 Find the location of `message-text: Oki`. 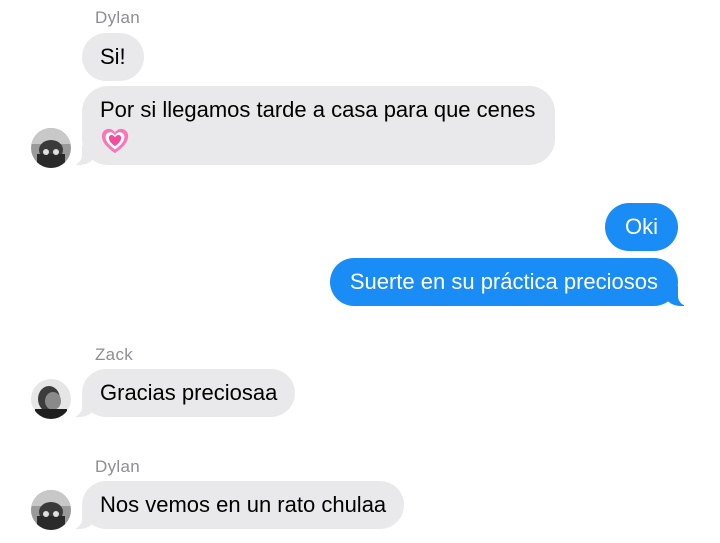

message-text: Oki is located at coordinates (641, 226).